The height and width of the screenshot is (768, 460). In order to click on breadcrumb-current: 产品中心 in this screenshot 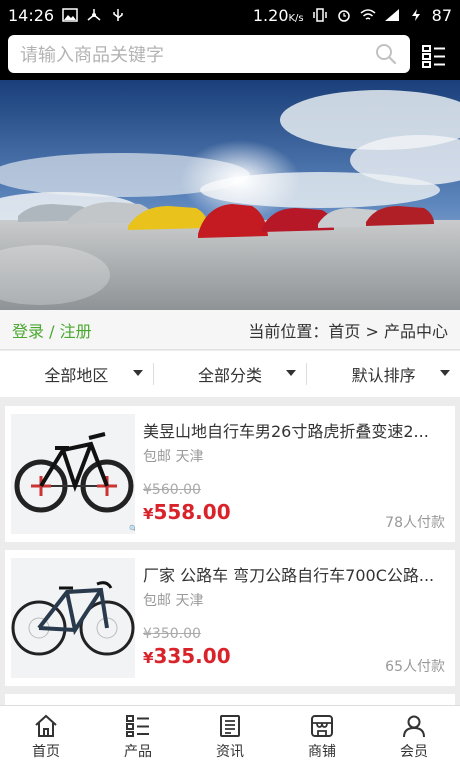, I will do `click(415, 331)`.